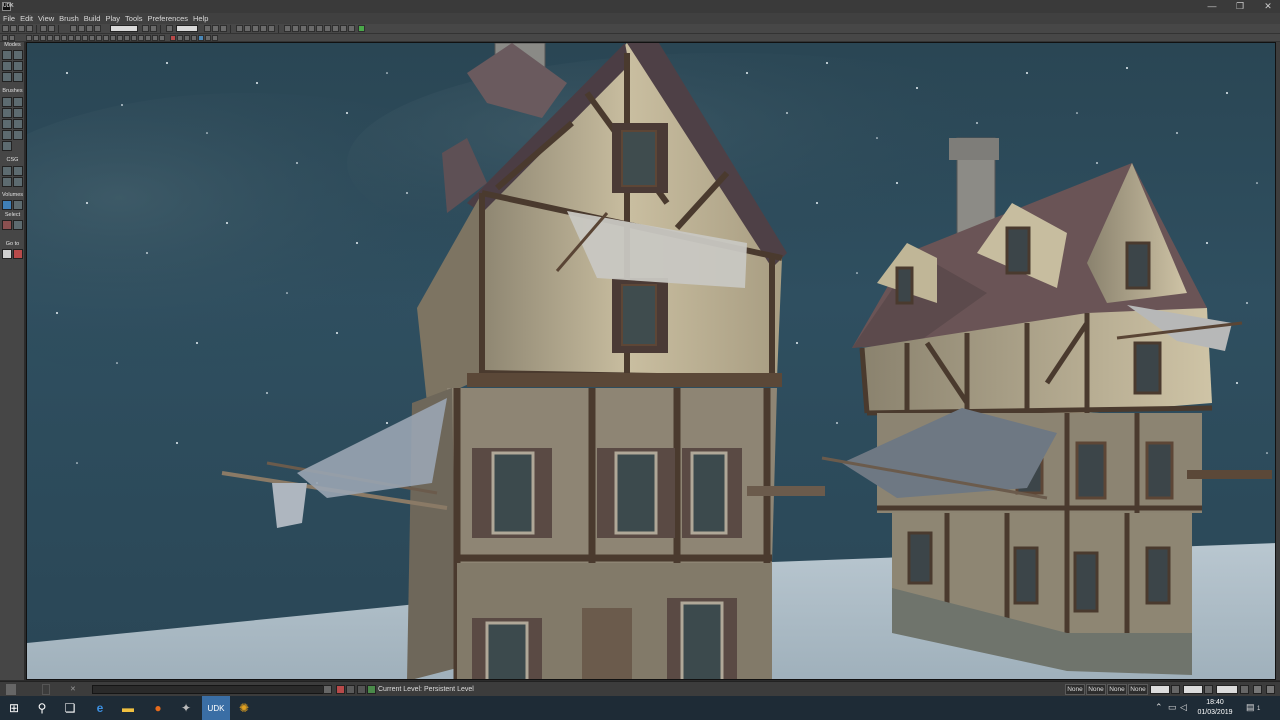 This screenshot has width=1280, height=720. What do you see at coordinates (194, 38) in the screenshot?
I see `bsp-icon` at bounding box center [194, 38].